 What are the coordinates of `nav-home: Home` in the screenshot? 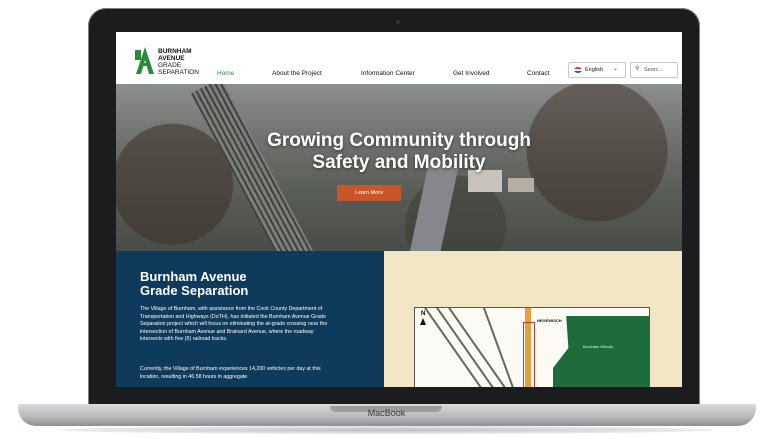 It's located at (225, 73).